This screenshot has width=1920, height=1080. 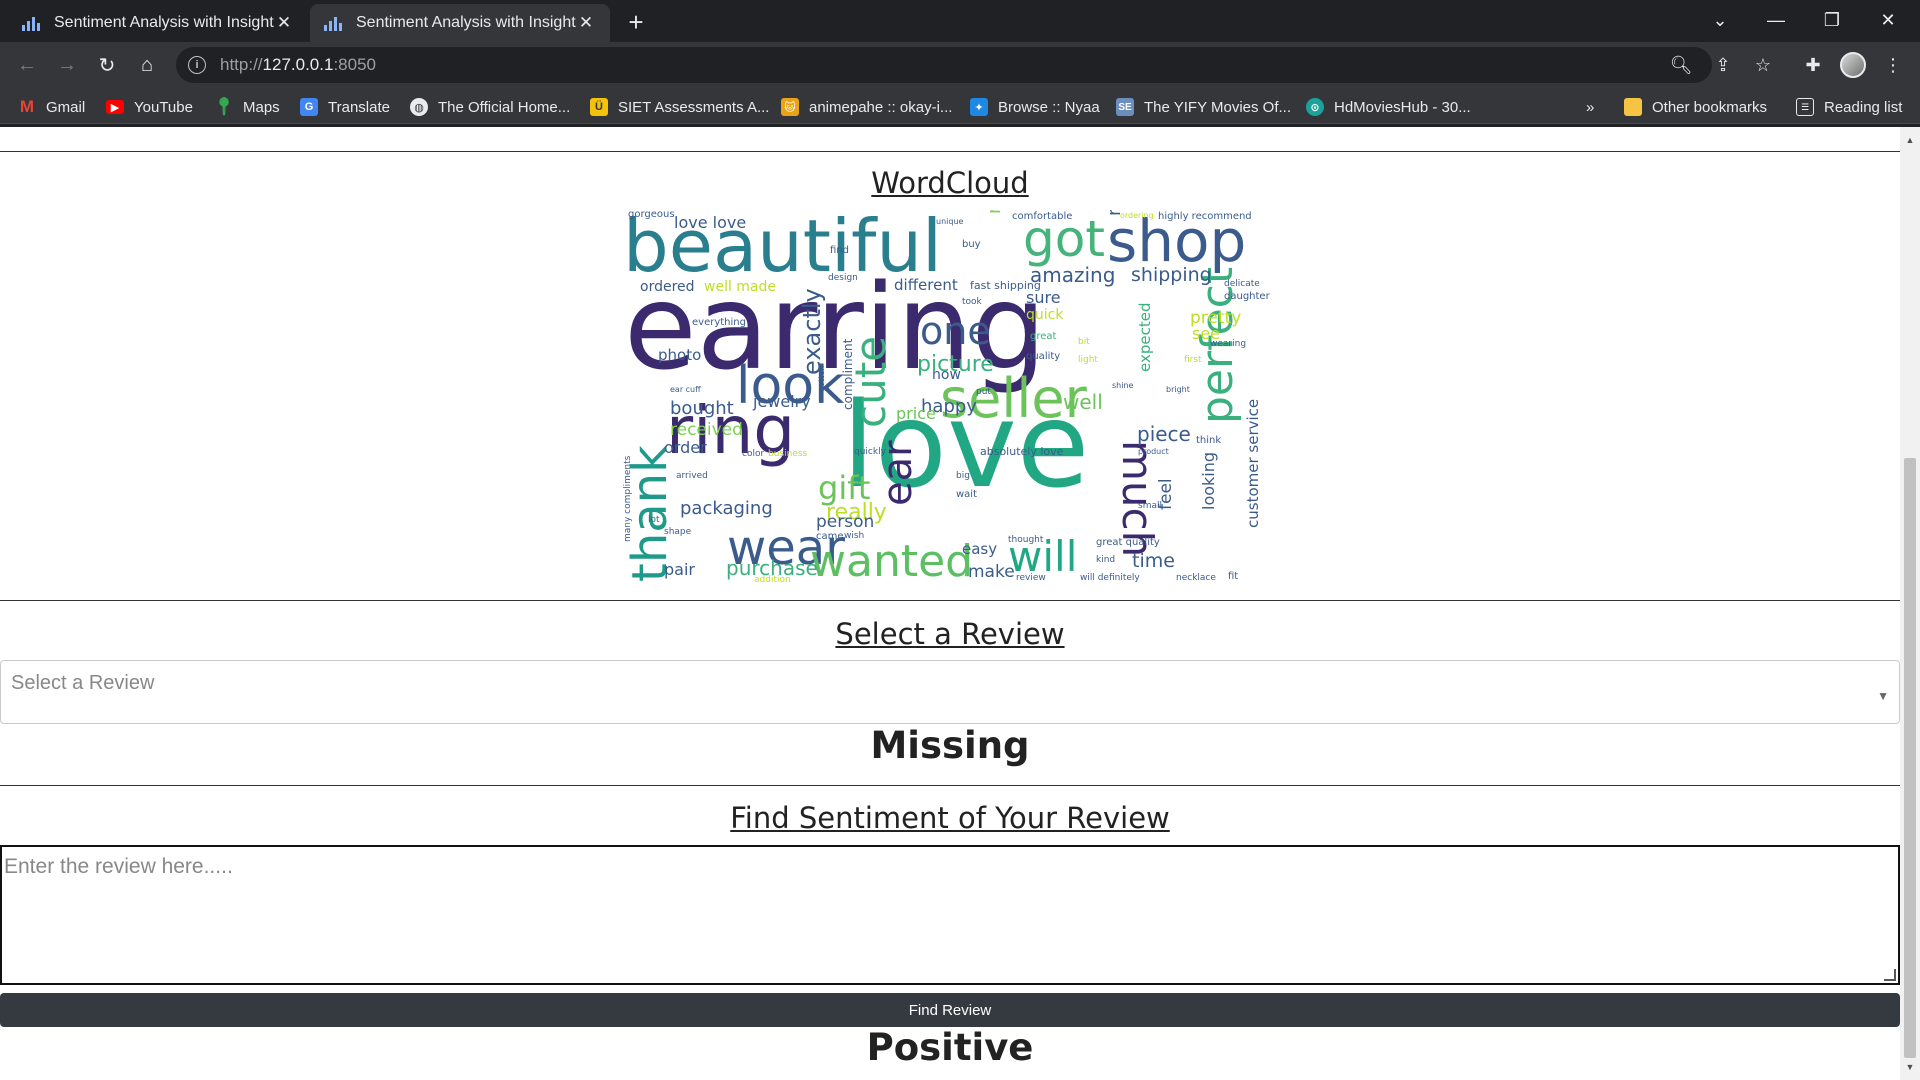 I want to click on wordcloud-word: nice, so click(x=994, y=212).